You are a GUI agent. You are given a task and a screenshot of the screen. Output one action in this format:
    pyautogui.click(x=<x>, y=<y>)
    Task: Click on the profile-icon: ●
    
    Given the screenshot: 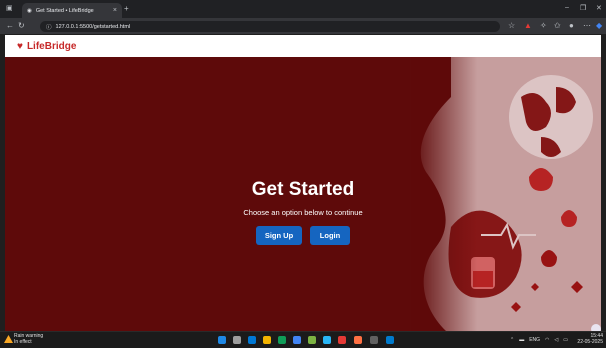 What is the action you would take?
    pyautogui.click(x=571, y=25)
    